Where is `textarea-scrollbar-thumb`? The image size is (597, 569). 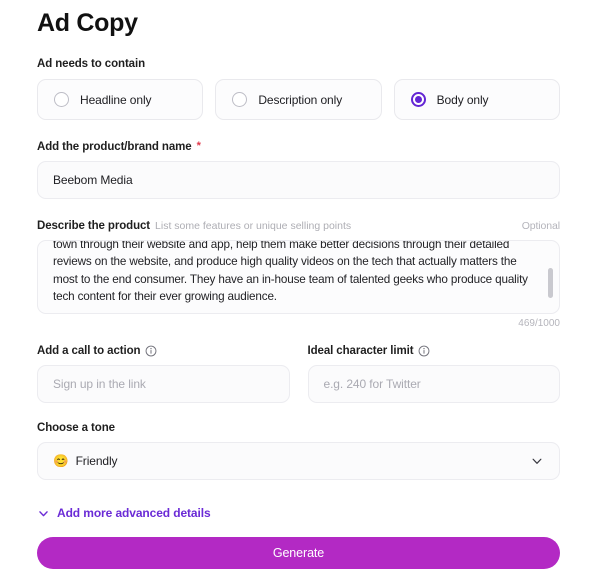 textarea-scrollbar-thumb is located at coordinates (550, 283).